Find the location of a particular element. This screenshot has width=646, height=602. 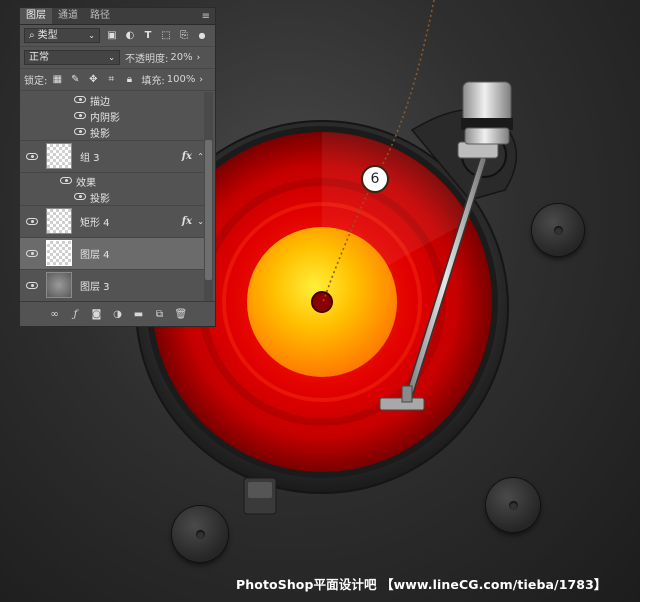

effect-row-inner-shadow: 内阴影 is located at coordinates (113, 116).